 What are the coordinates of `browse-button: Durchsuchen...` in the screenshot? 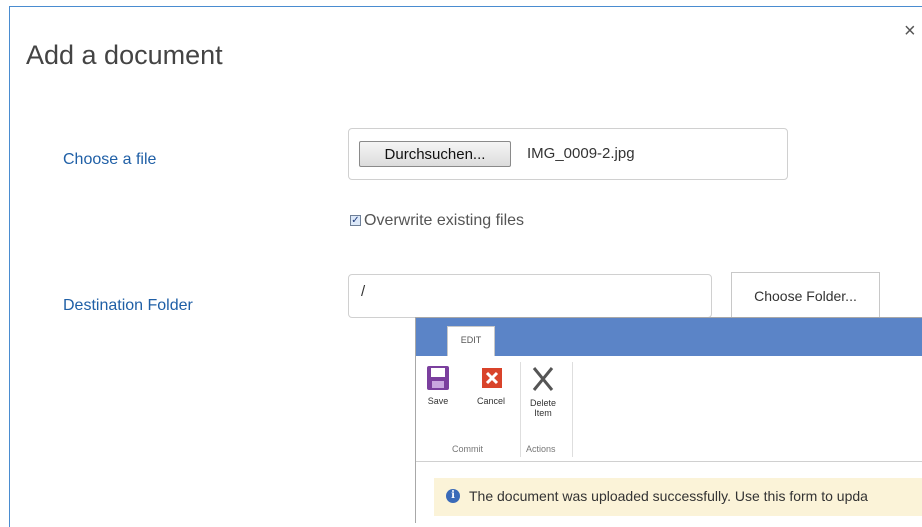 It's located at (435, 154).